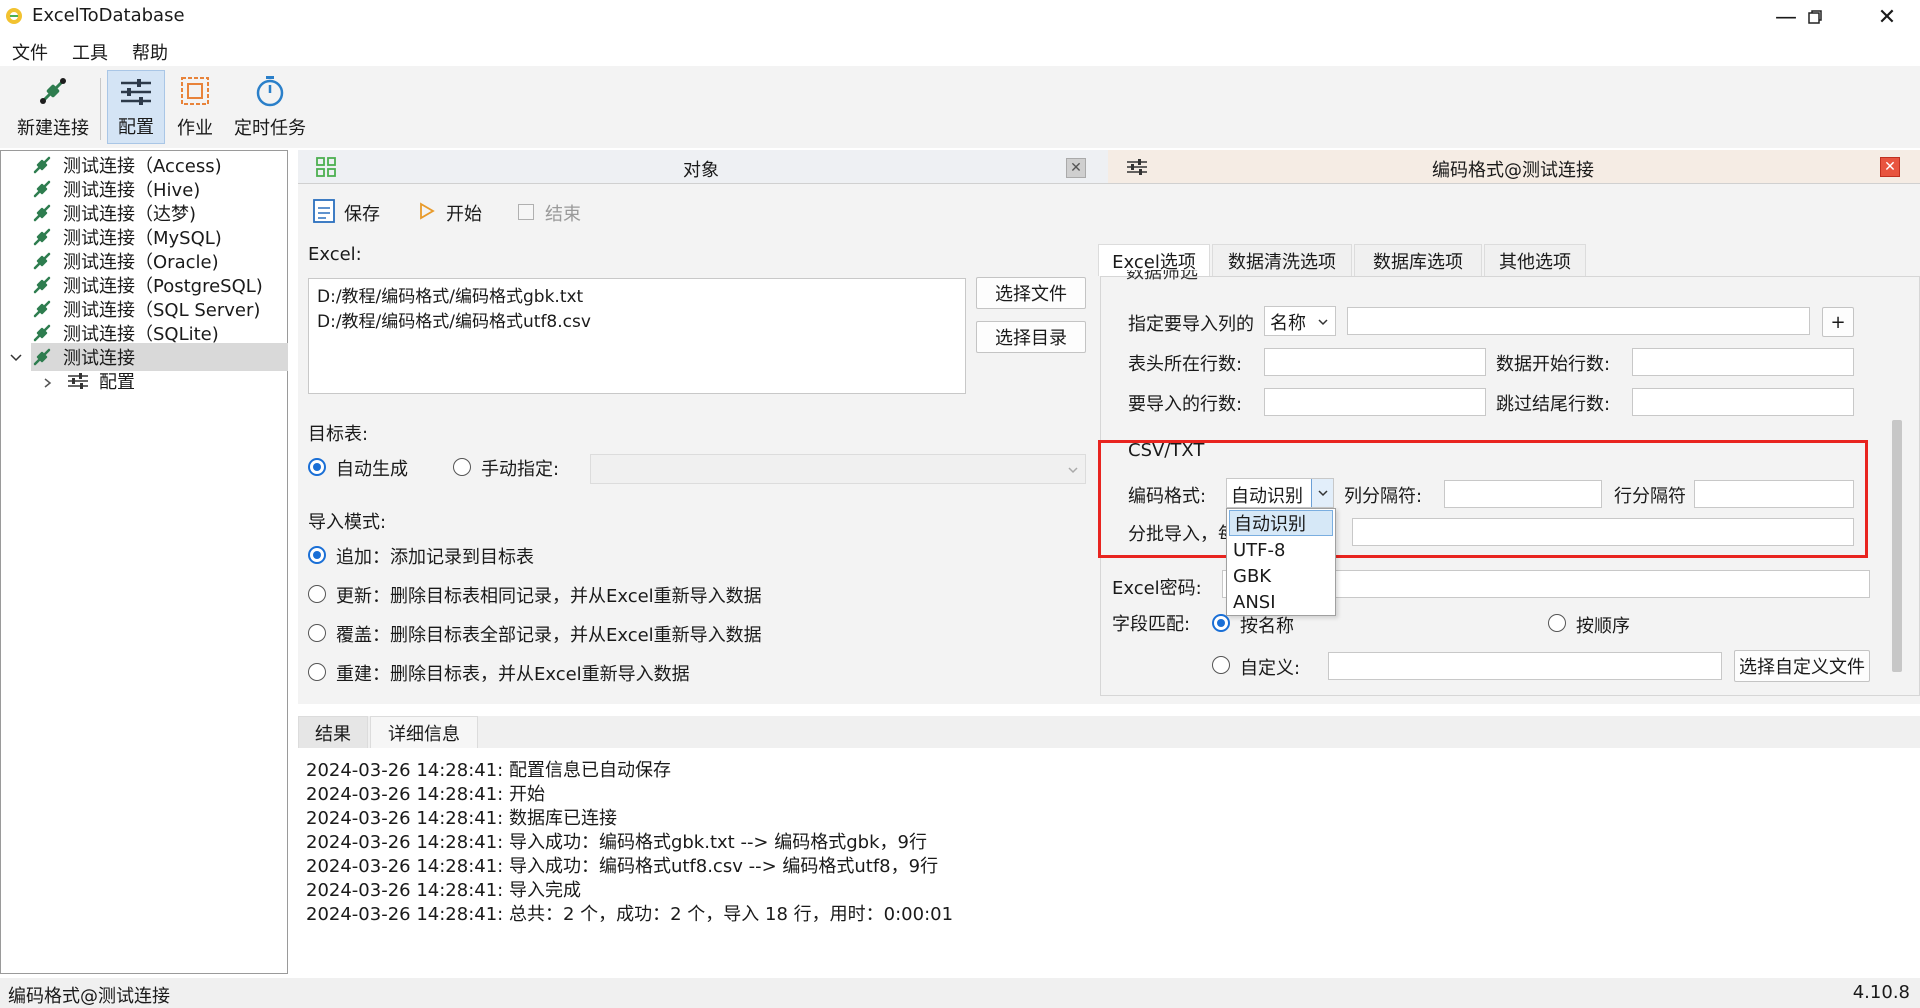  What do you see at coordinates (326, 167) in the screenshot?
I see `grid-icon` at bounding box center [326, 167].